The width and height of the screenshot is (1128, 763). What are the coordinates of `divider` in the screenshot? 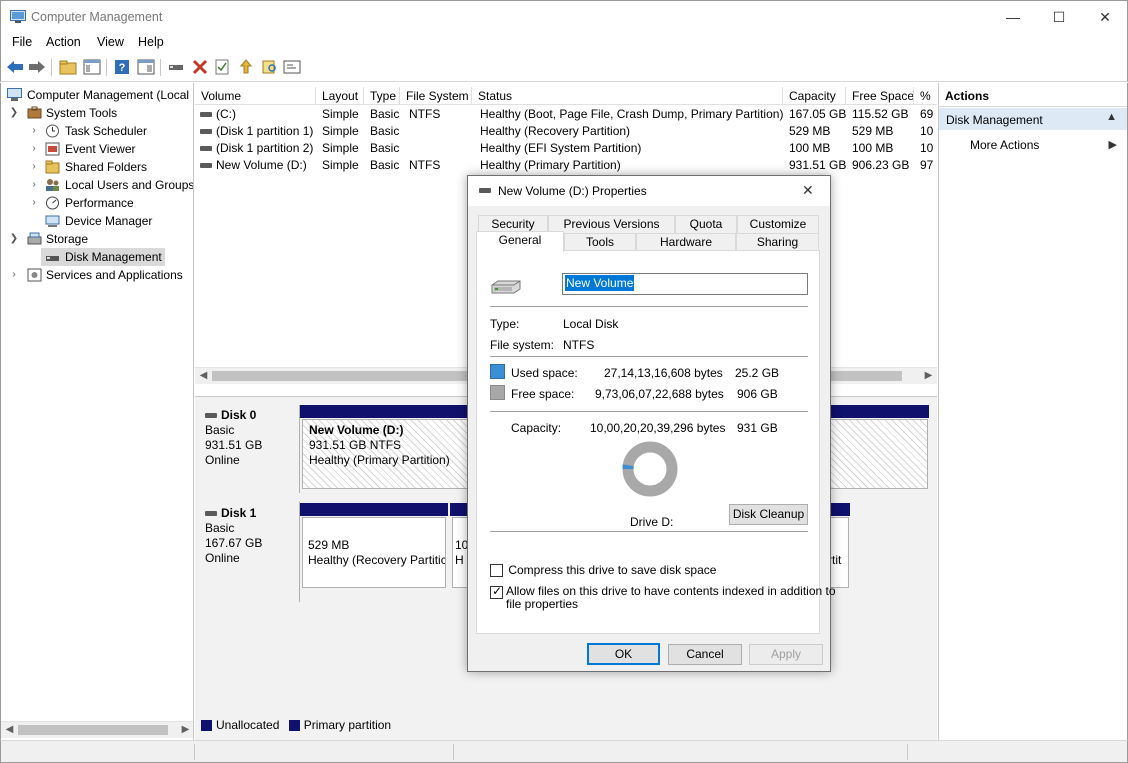 It's located at (299, 449).